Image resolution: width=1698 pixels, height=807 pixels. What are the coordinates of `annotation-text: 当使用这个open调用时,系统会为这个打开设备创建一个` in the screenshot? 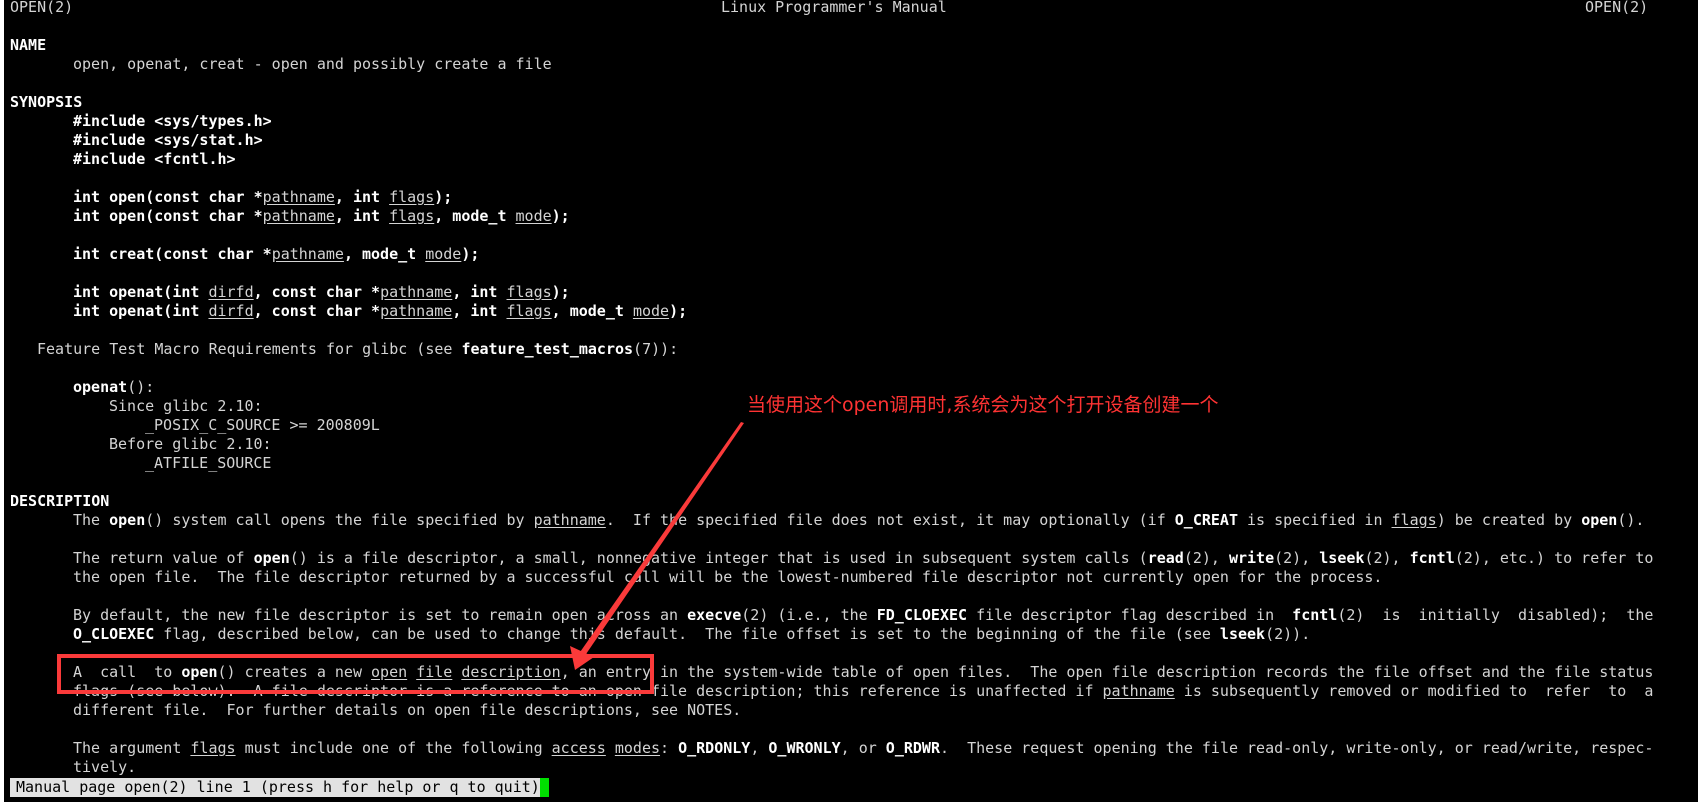 It's located at (983, 405).